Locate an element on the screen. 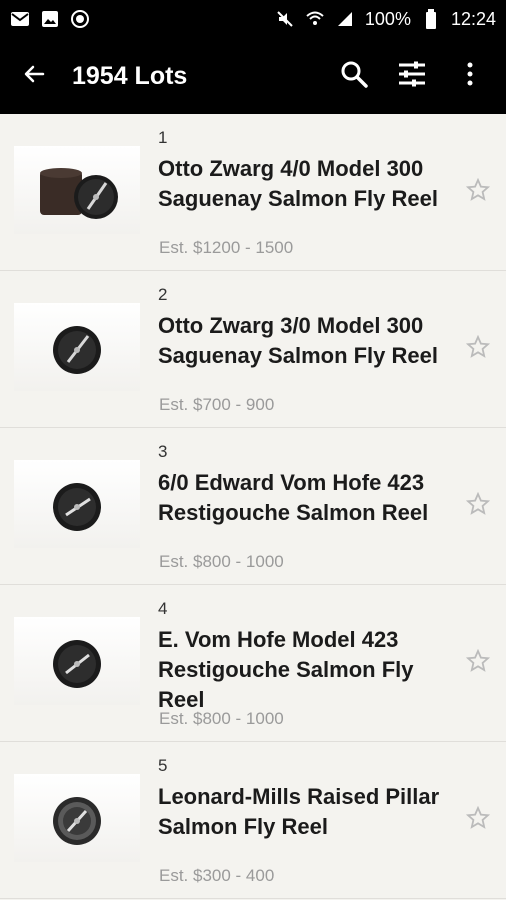 This screenshot has width=506, height=900. status-left is located at coordinates (50, 19).